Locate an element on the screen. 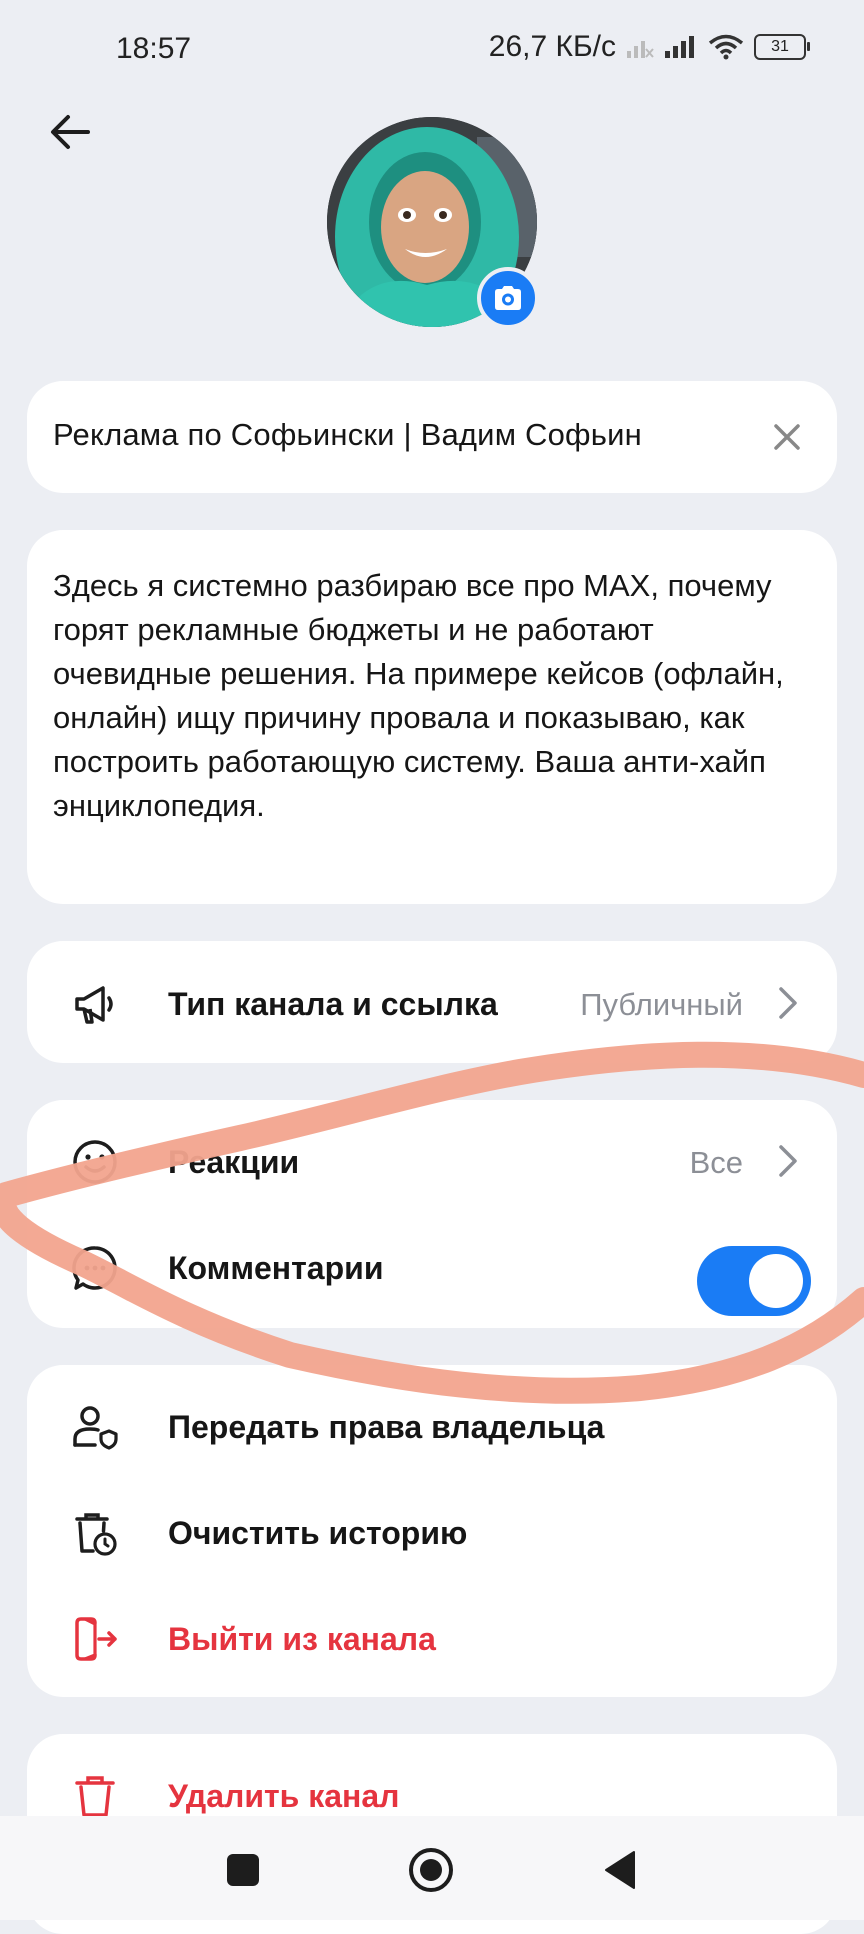  channel-name-field: Реклама по Софьински | Вадим Софьин is located at coordinates (432, 437).